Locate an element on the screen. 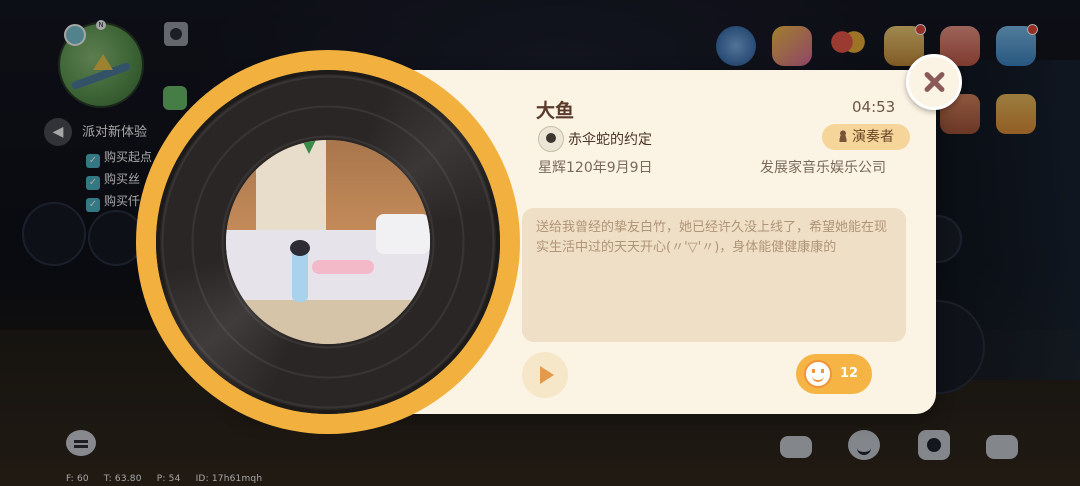 The image size is (1080, 486). role-badge: 演奏者 is located at coordinates (866, 137).